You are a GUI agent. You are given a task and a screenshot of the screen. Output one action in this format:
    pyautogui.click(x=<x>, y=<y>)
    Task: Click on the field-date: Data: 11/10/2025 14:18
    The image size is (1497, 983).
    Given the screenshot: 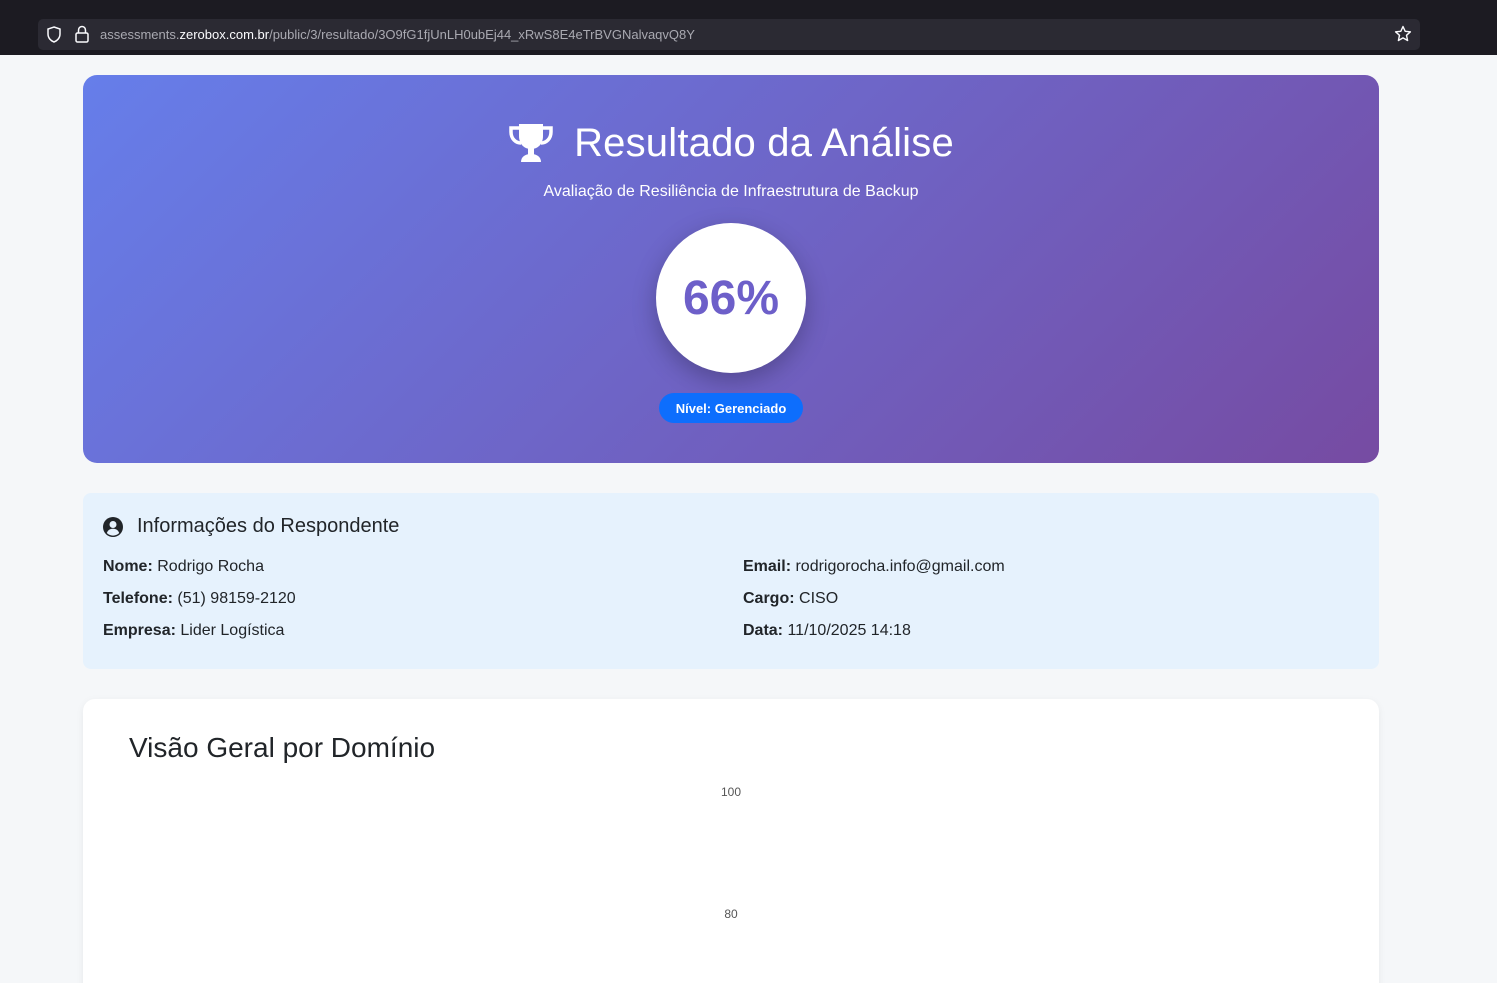 What is the action you would take?
    pyautogui.click(x=827, y=631)
    